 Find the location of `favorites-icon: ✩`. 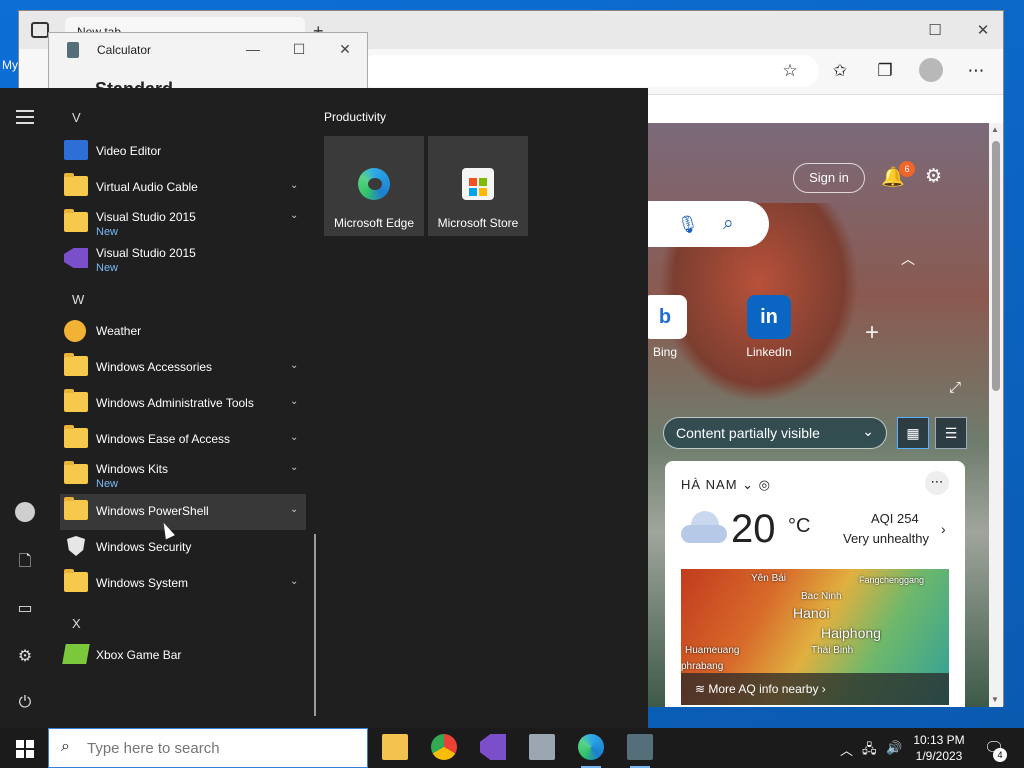

favorites-icon: ✩ is located at coordinates (840, 71).